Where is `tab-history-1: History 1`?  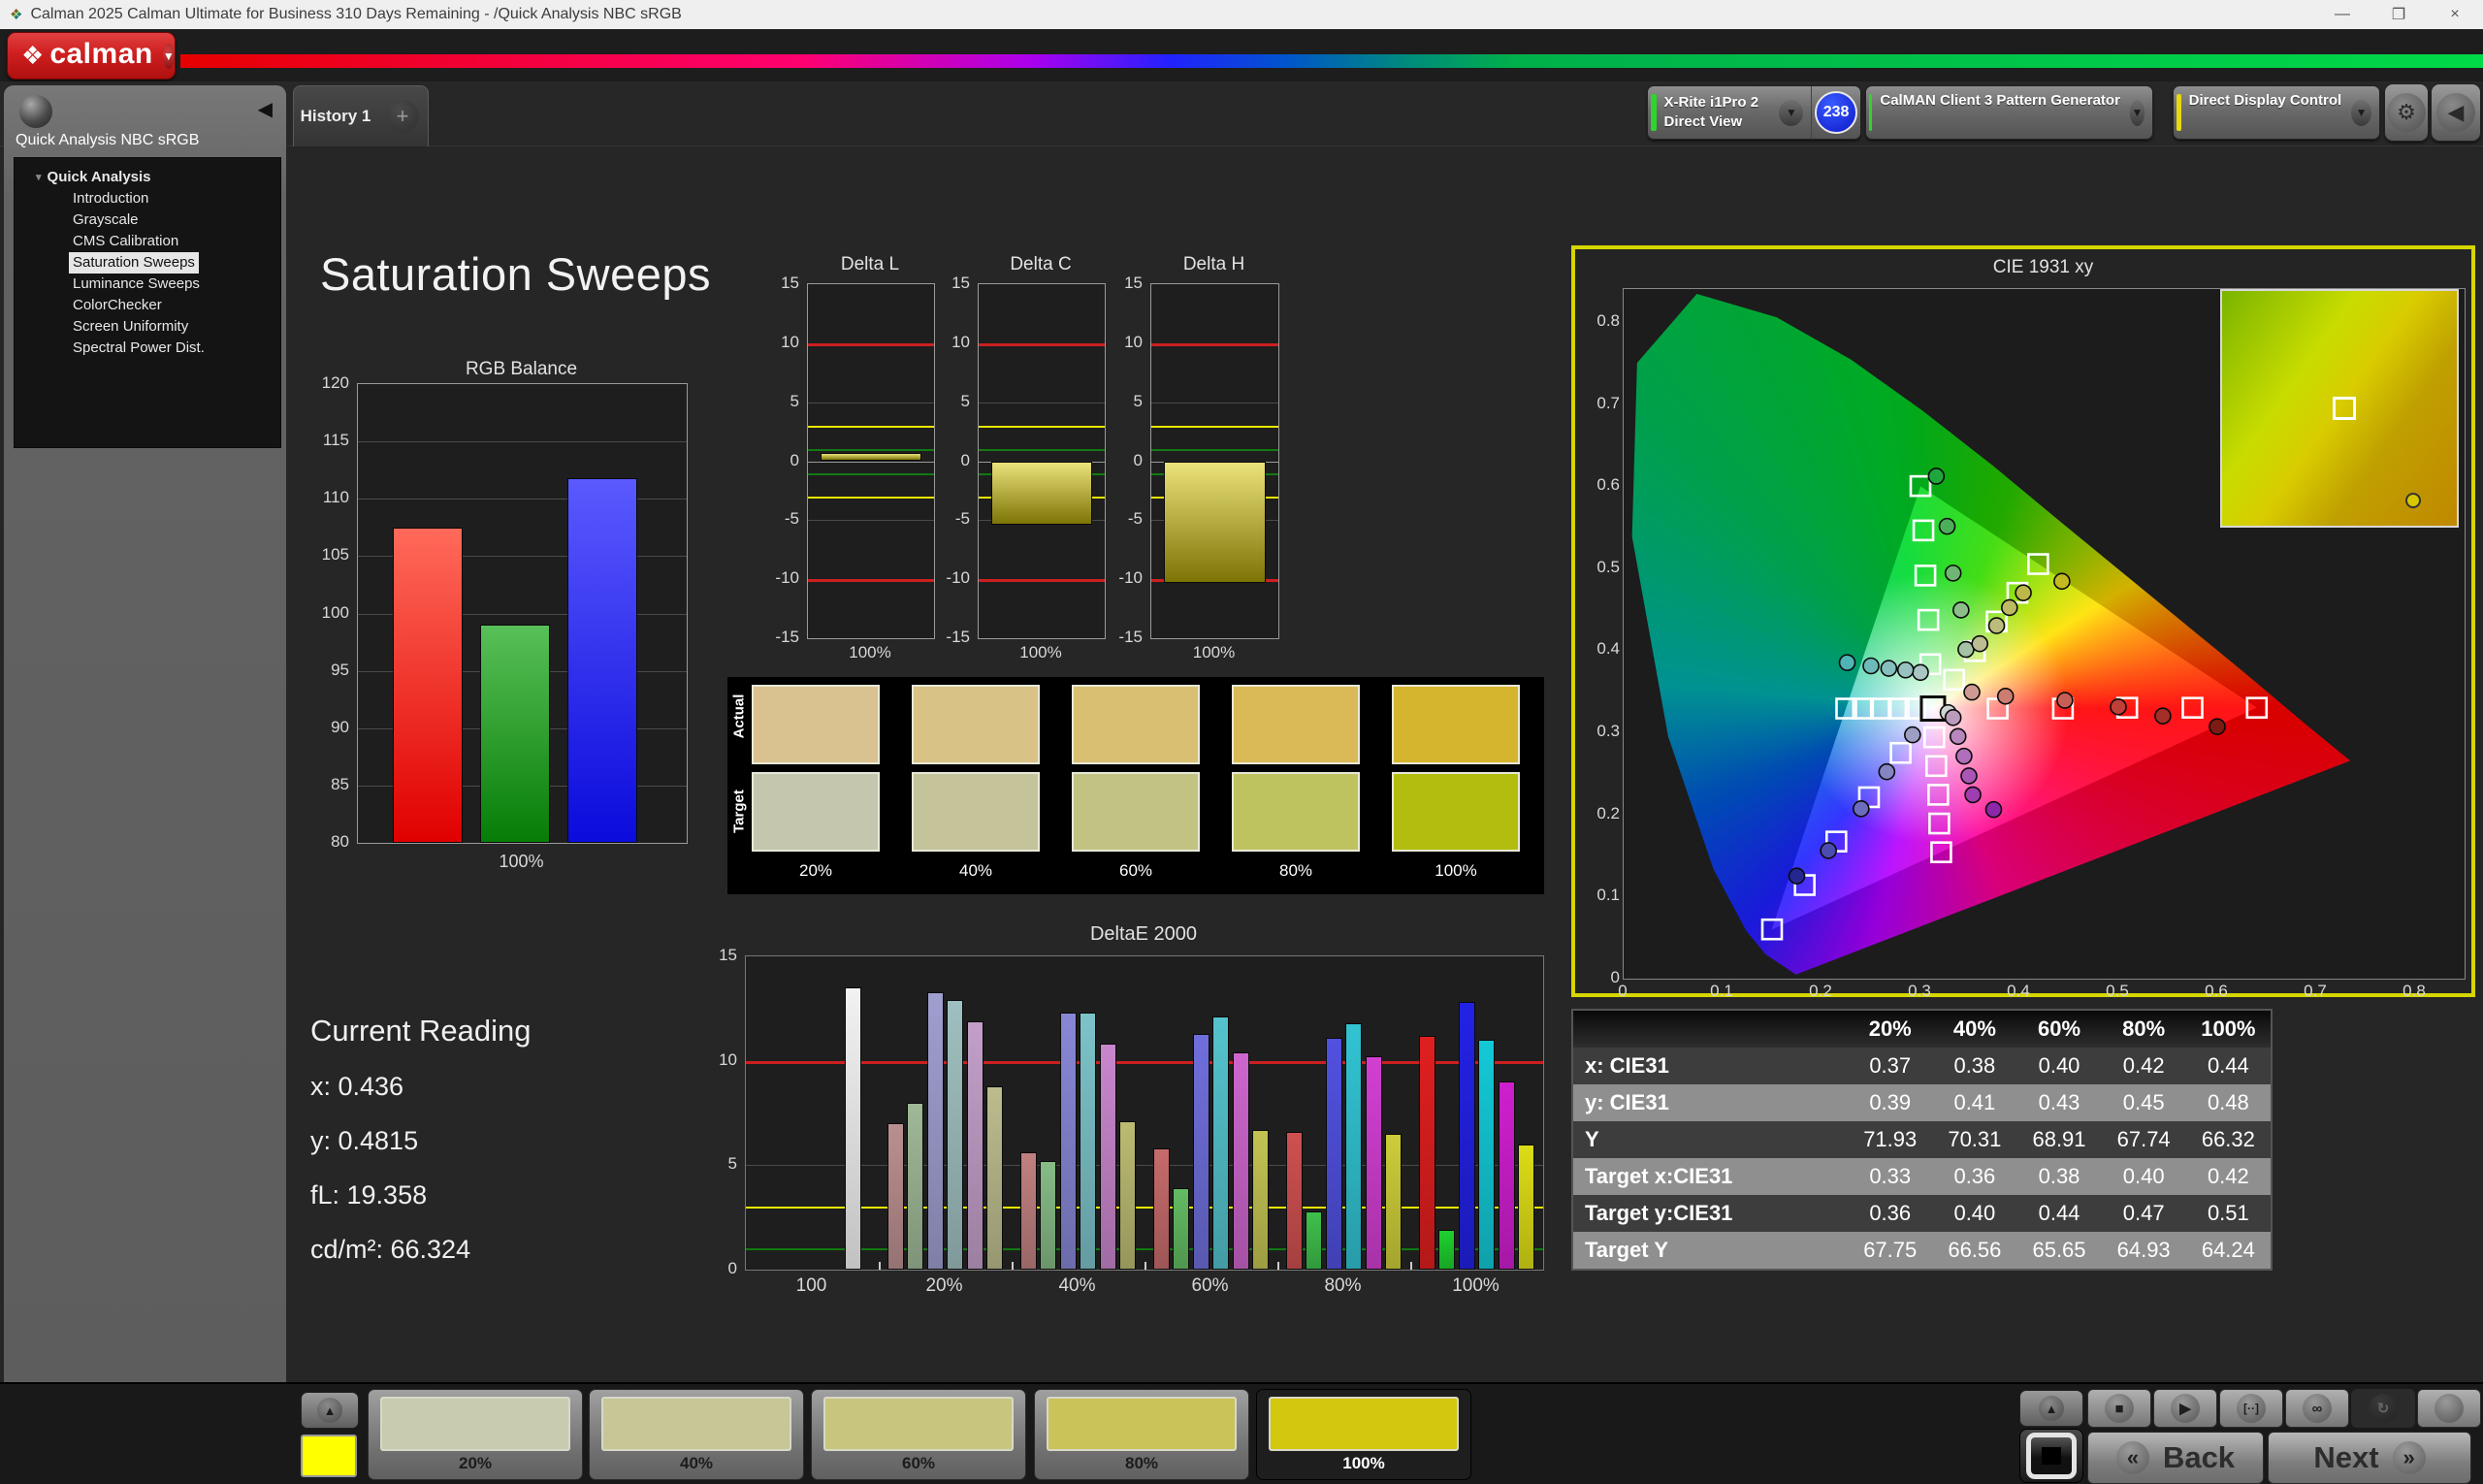 tab-history-1: History 1 is located at coordinates (335, 115).